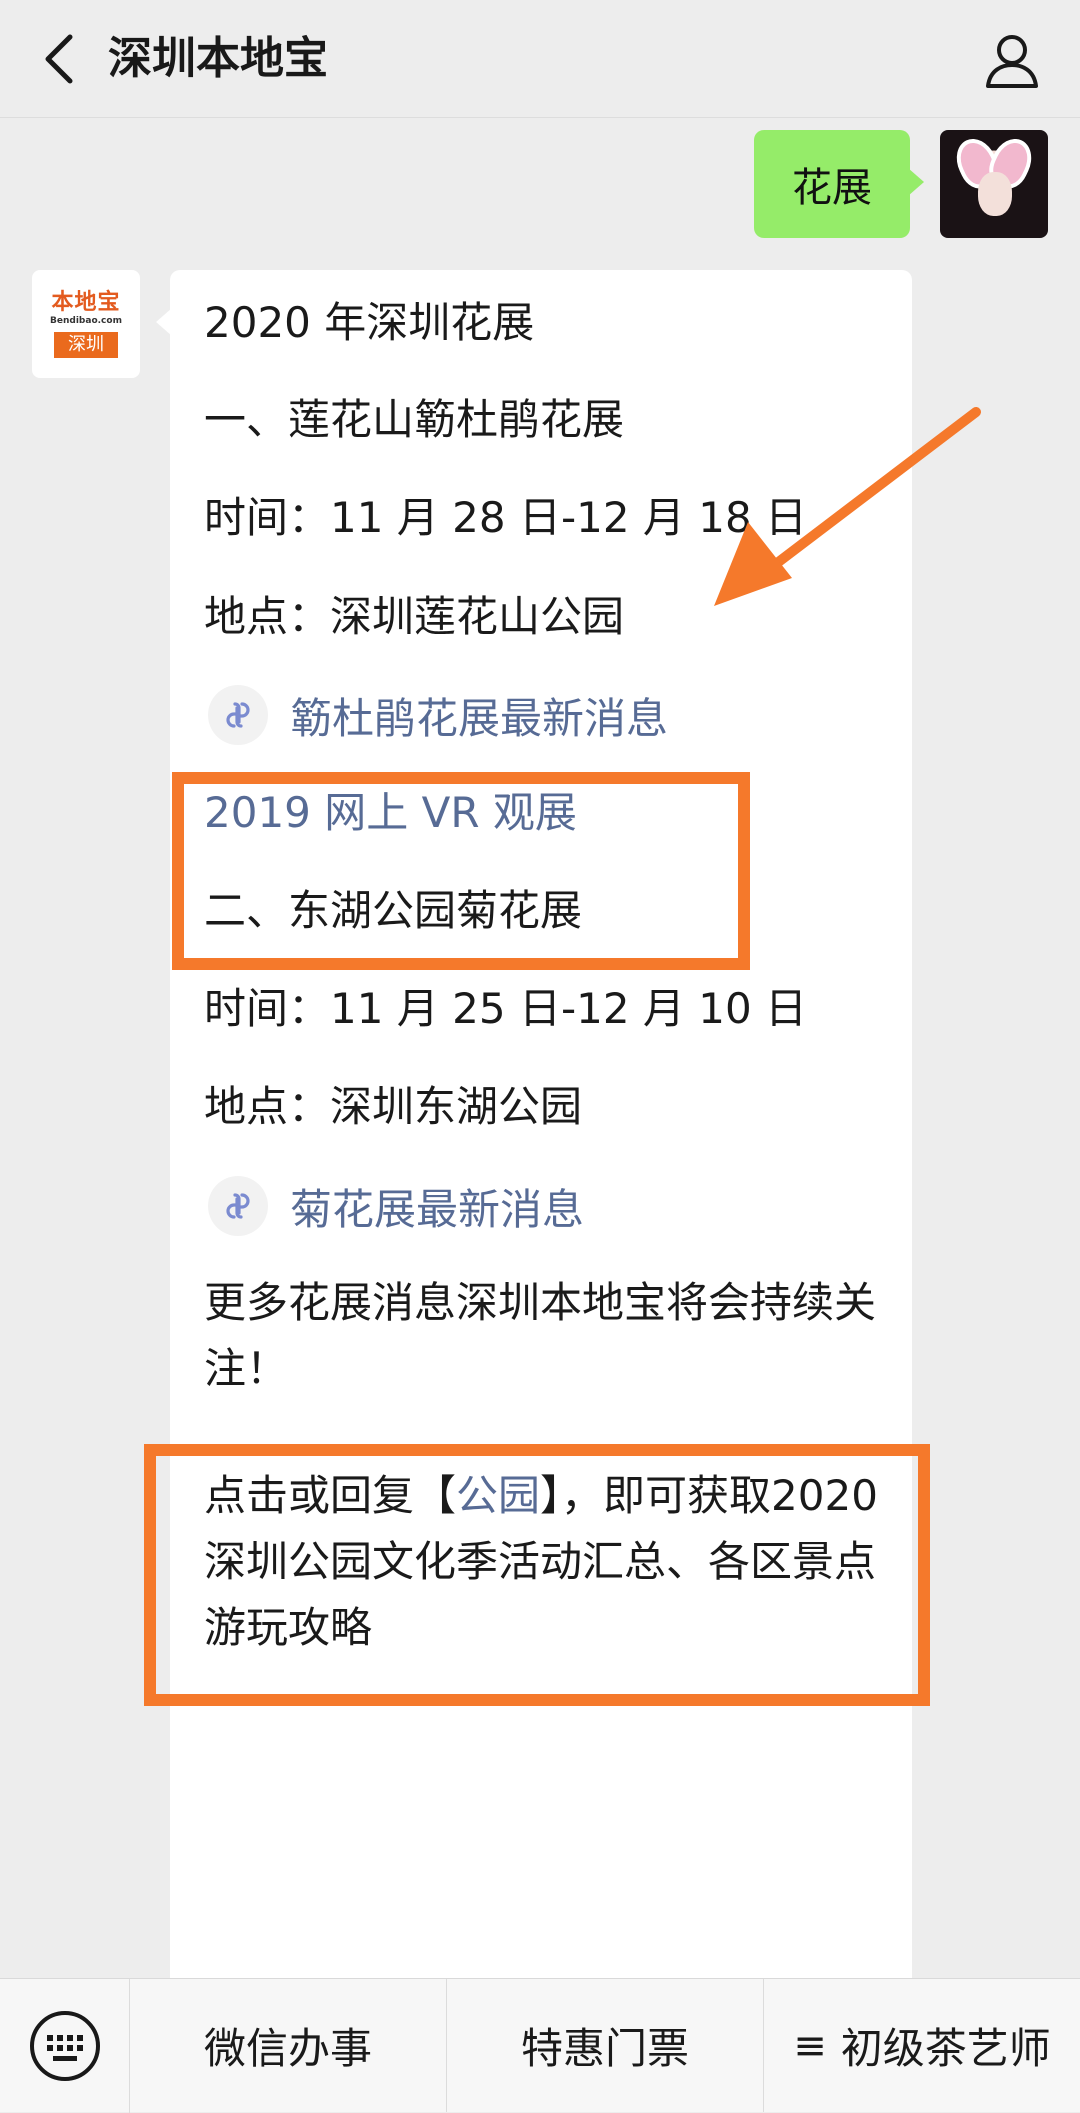 This screenshot has height=2113, width=1080. I want to click on bottom-menu-bar: 微信办事 特惠门票 ≡ 初级茶艺师, so click(540, 2045).